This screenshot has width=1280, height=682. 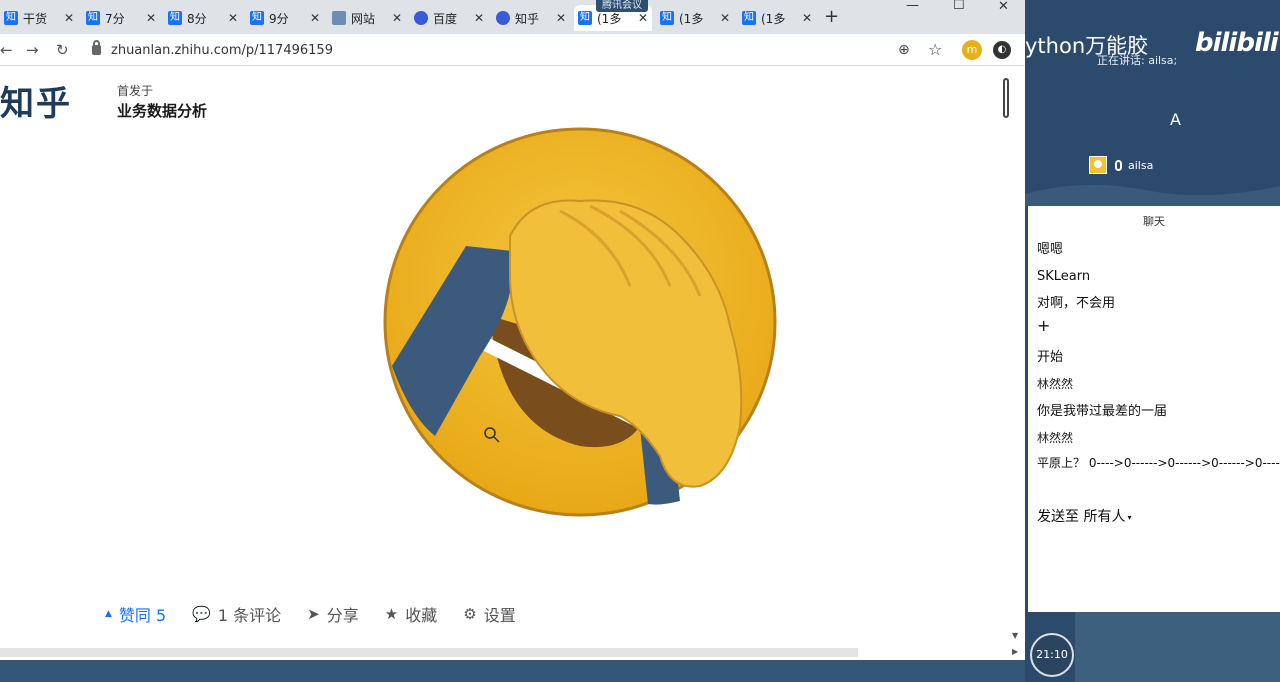 What do you see at coordinates (249, 615) in the screenshot?
I see `comment-label: 1 条评论` at bounding box center [249, 615].